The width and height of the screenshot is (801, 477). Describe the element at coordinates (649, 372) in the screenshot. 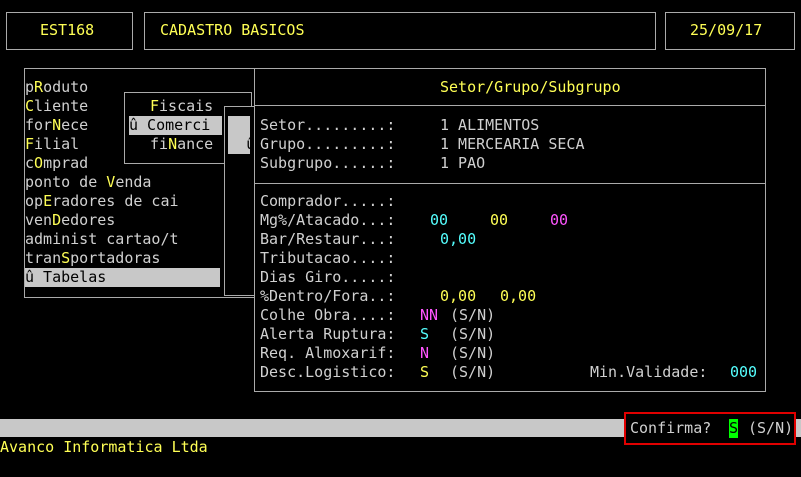

I see `min-validade-label: Min.Validade:` at that location.